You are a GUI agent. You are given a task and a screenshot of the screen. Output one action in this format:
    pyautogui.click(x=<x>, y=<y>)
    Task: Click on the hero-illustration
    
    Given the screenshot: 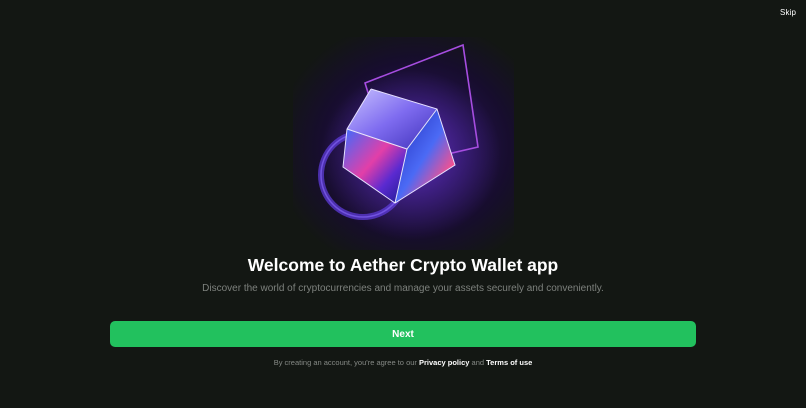 What is the action you would take?
    pyautogui.click(x=403, y=143)
    